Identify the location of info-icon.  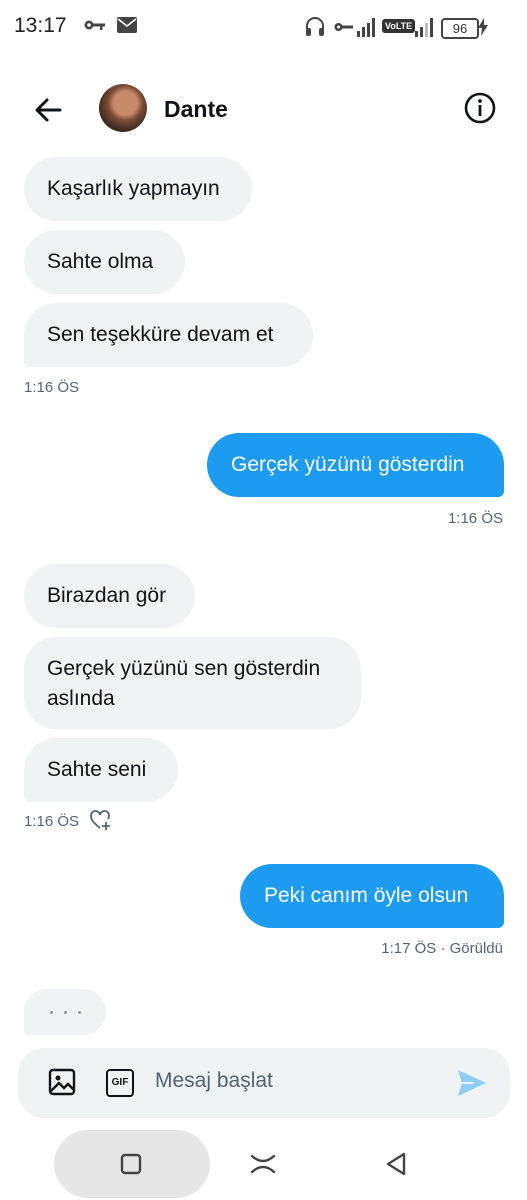
(480, 108).